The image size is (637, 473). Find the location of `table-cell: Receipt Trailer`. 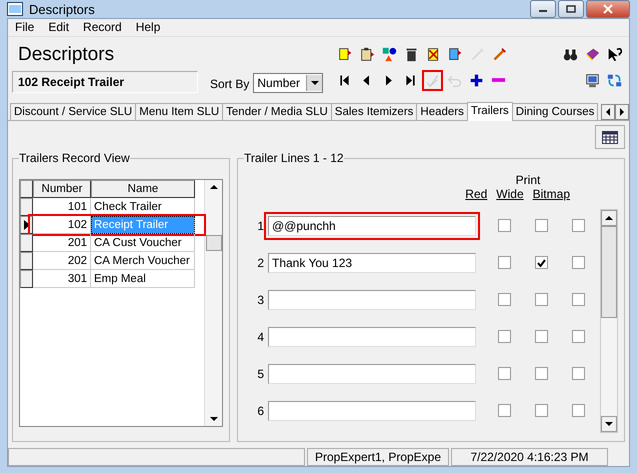

table-cell: Receipt Trailer is located at coordinates (143, 225).